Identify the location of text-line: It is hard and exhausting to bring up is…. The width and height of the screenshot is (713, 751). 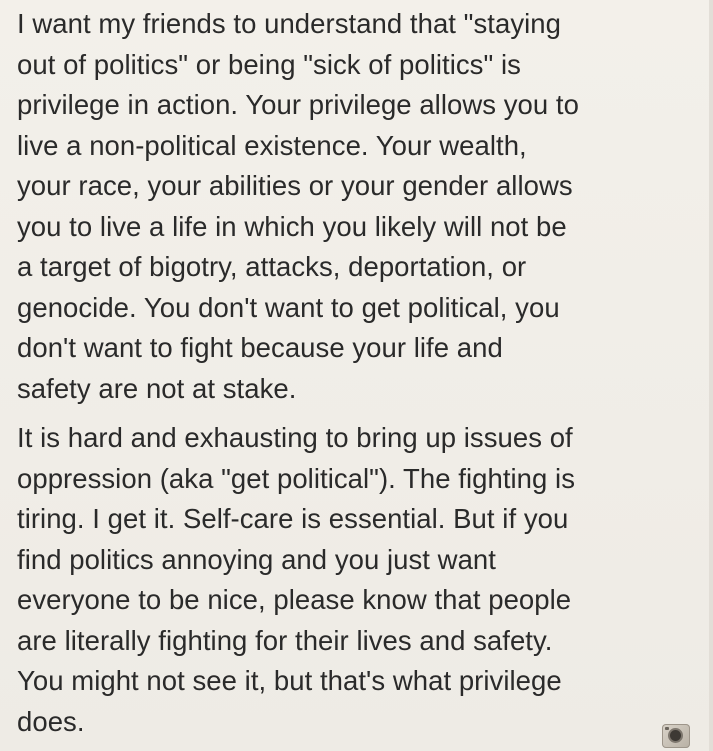
(295, 437).